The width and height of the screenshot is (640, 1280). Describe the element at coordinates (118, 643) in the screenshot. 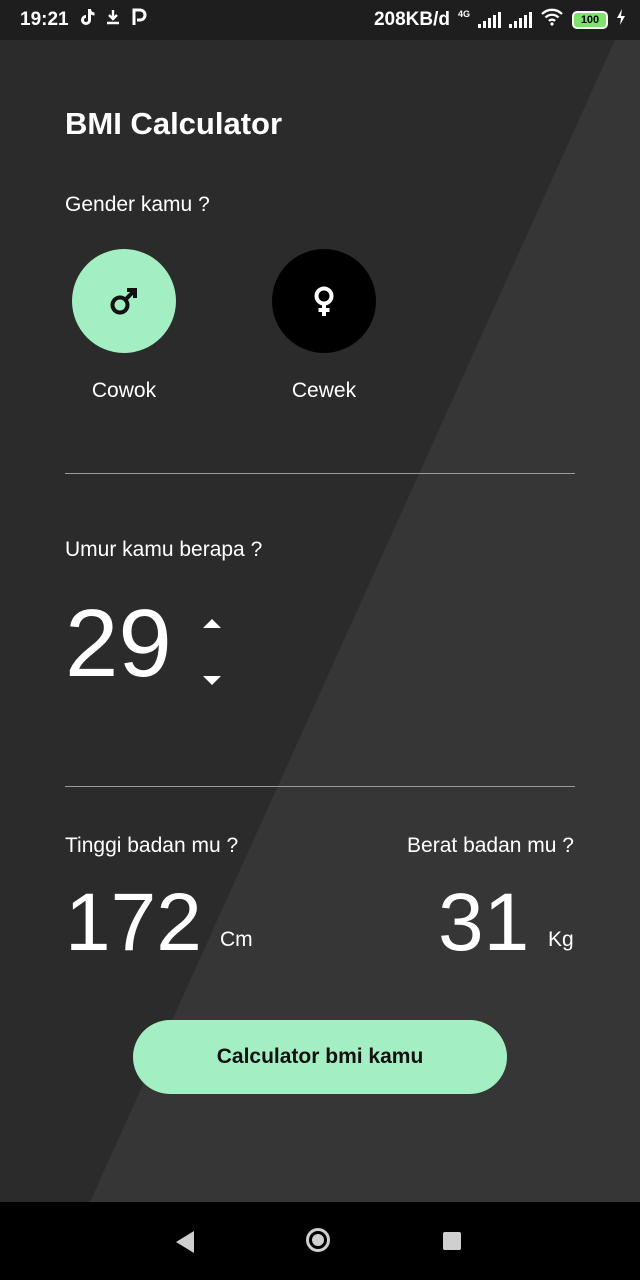

I see `age-value: 29` at that location.